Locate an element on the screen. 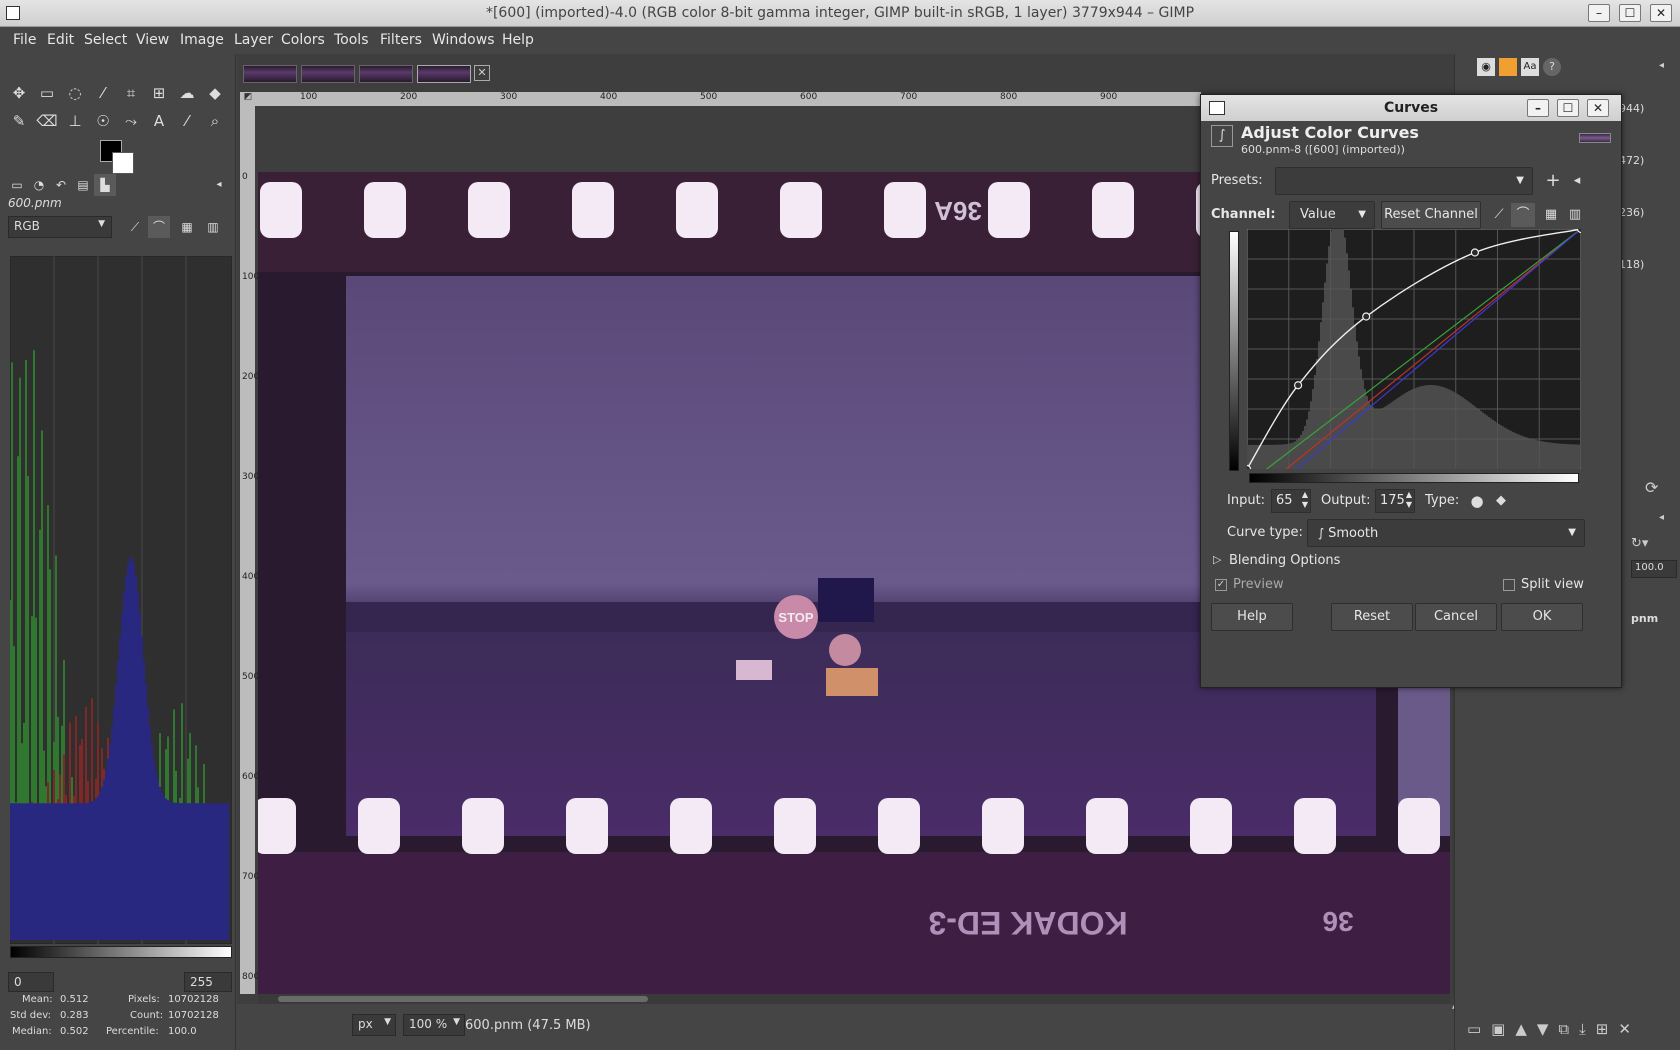 The height and width of the screenshot is (1050, 1680). input-spinner: 65 ▲ ▼ is located at coordinates (1291, 501).